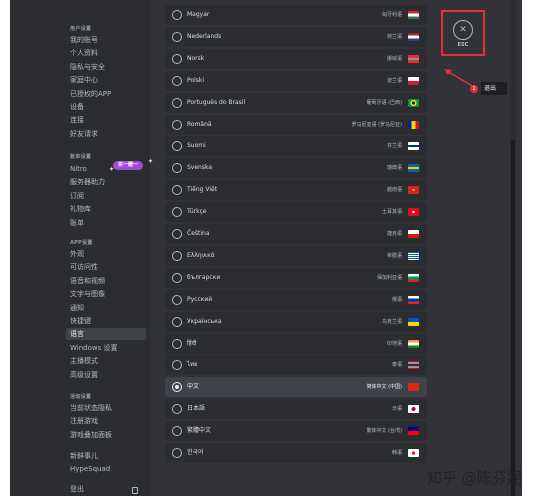  What do you see at coordinates (459, 78) in the screenshot?
I see `annotation-arrow` at bounding box center [459, 78].